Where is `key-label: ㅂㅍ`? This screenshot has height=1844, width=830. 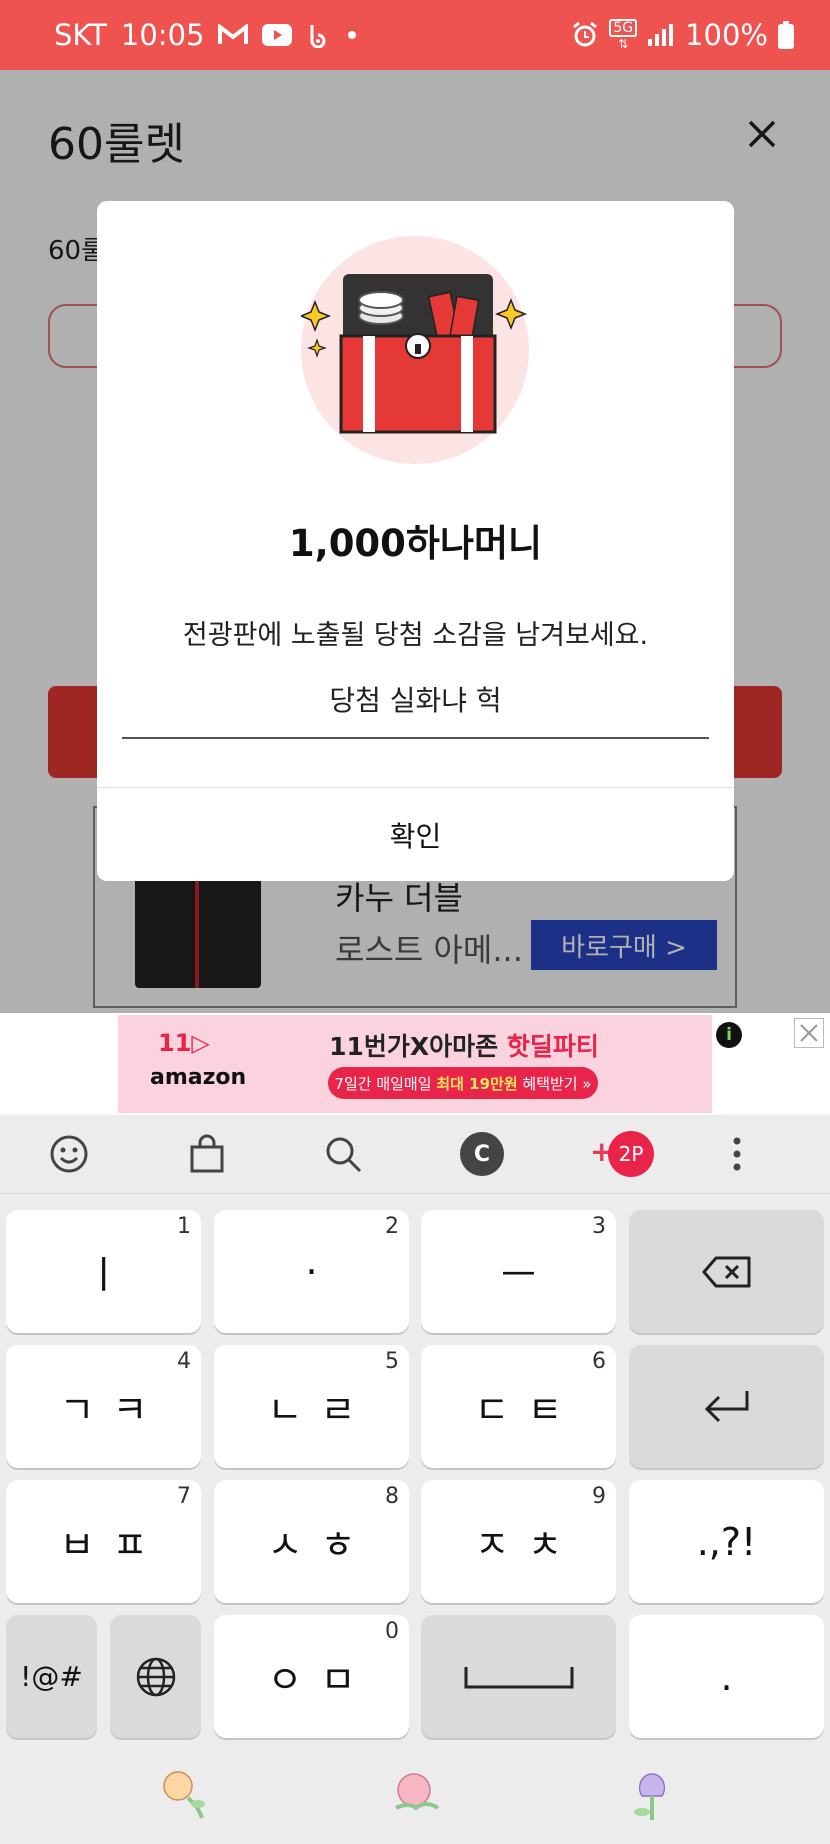
key-label: ㅂㅍ is located at coordinates (112, 1545).